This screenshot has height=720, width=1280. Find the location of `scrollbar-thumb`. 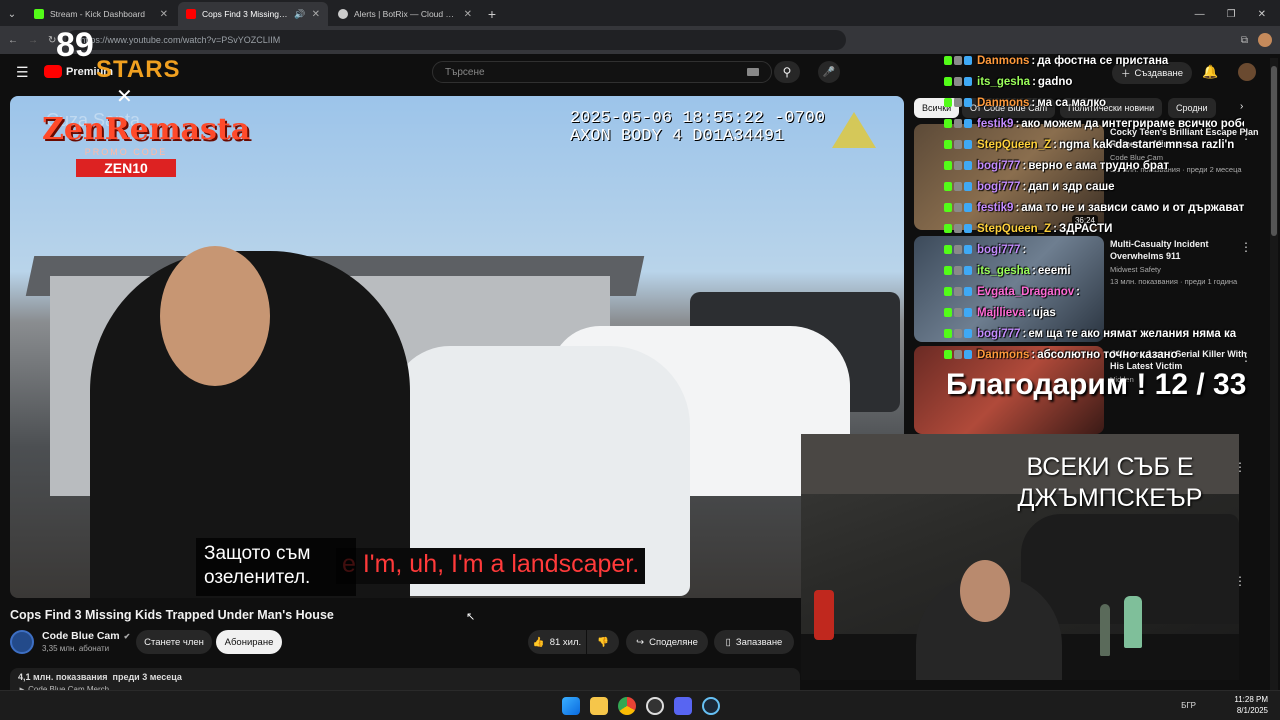

scrollbar-thumb is located at coordinates (1274, 151).